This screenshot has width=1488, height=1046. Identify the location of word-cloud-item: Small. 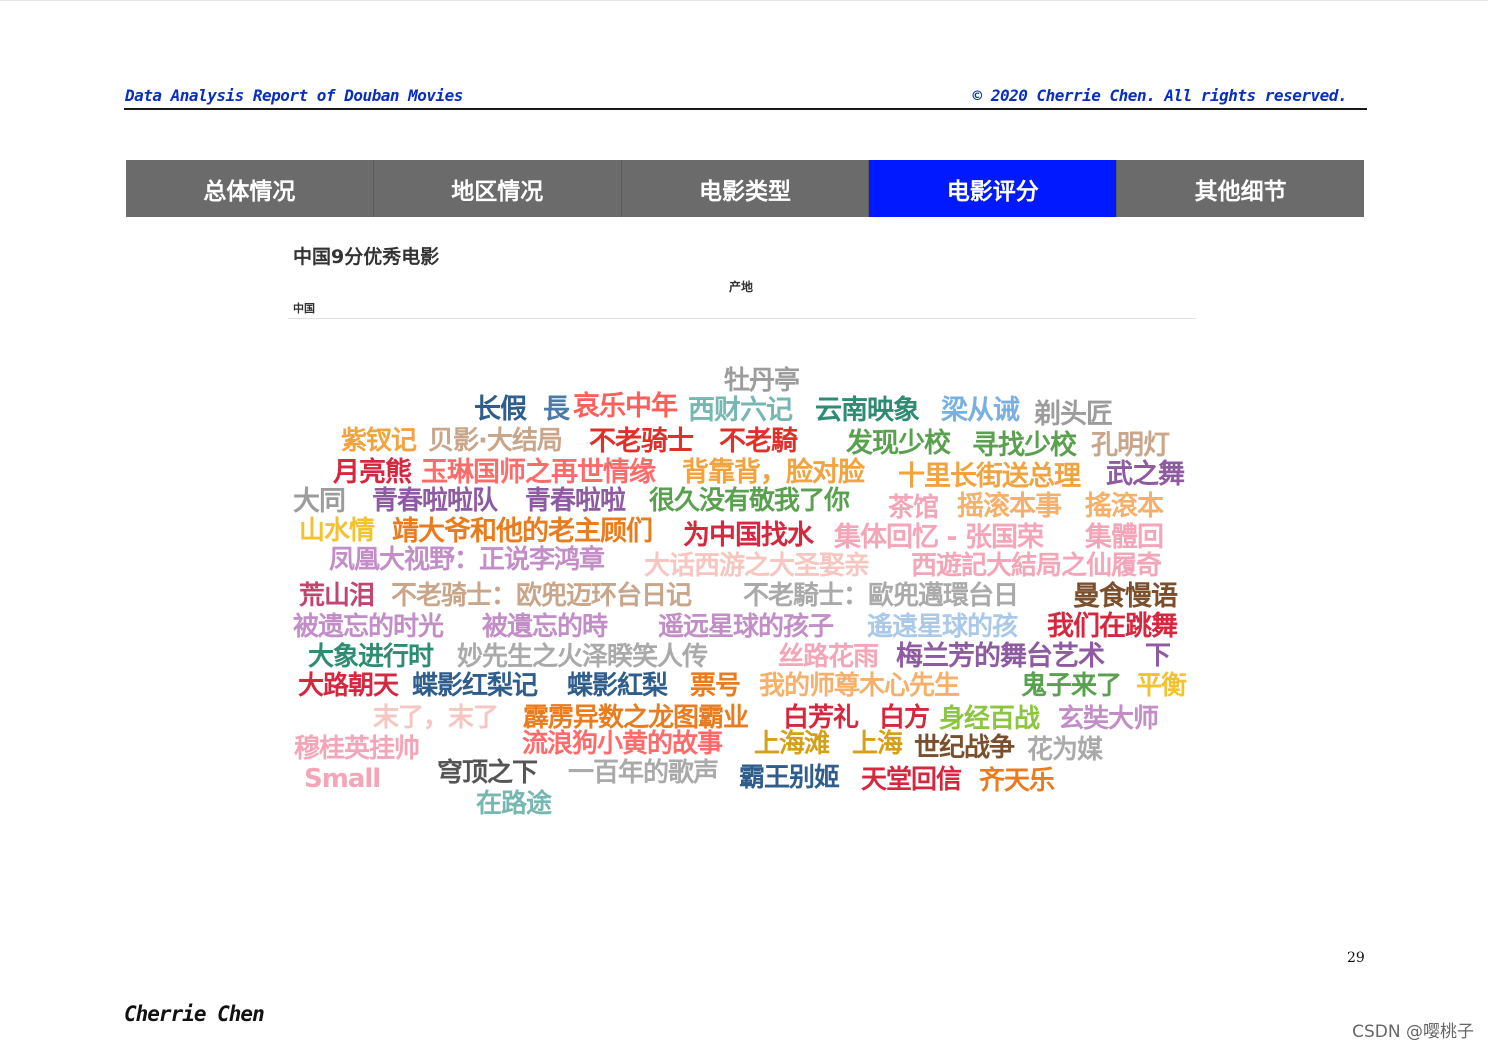
(342, 779).